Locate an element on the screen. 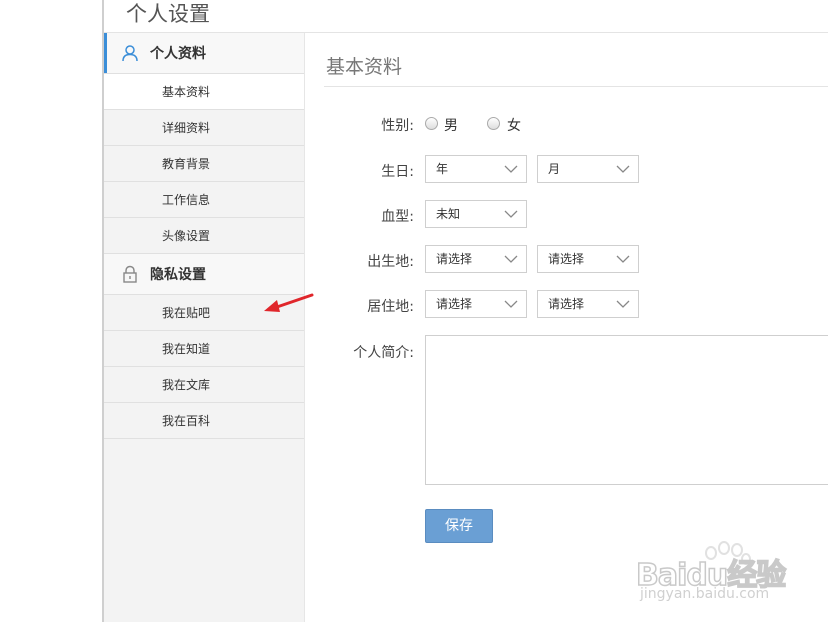 The height and width of the screenshot is (622, 828). residence-label: 居住地: is located at coordinates (390, 307).